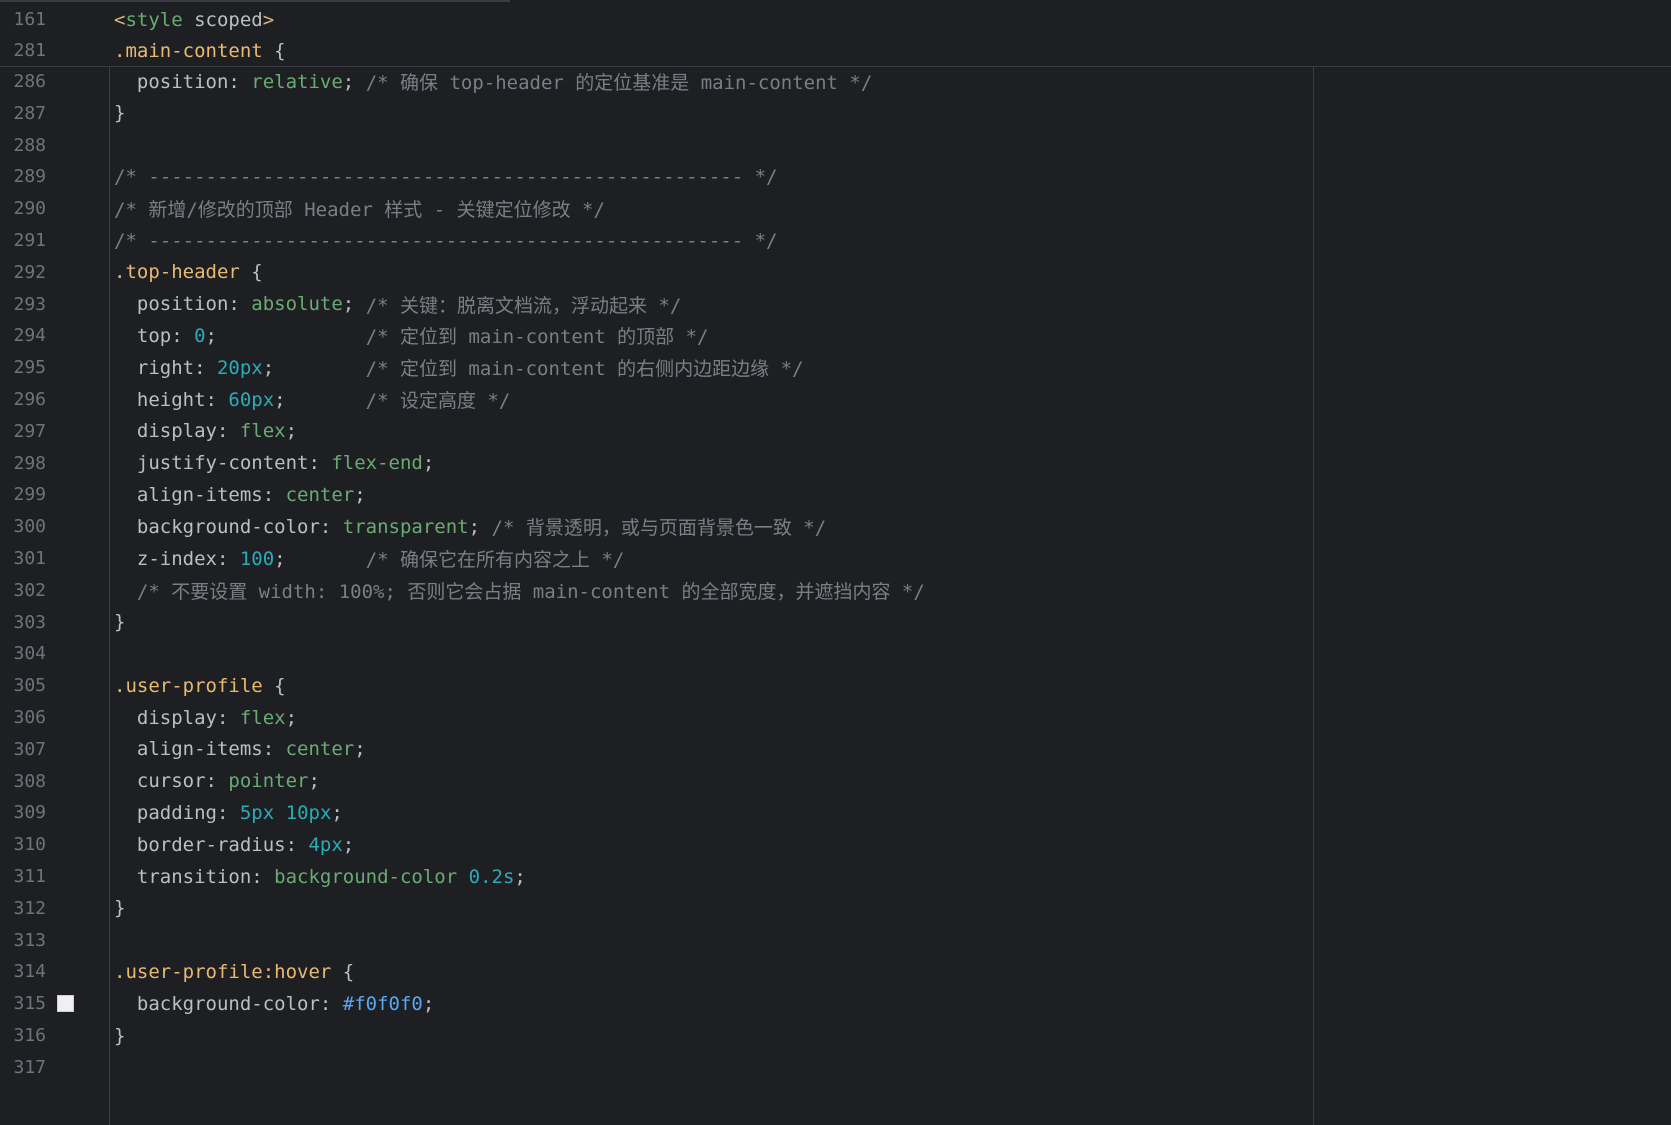 The image size is (1671, 1125). I want to click on code-text: < style scoped >, so click(194, 19).